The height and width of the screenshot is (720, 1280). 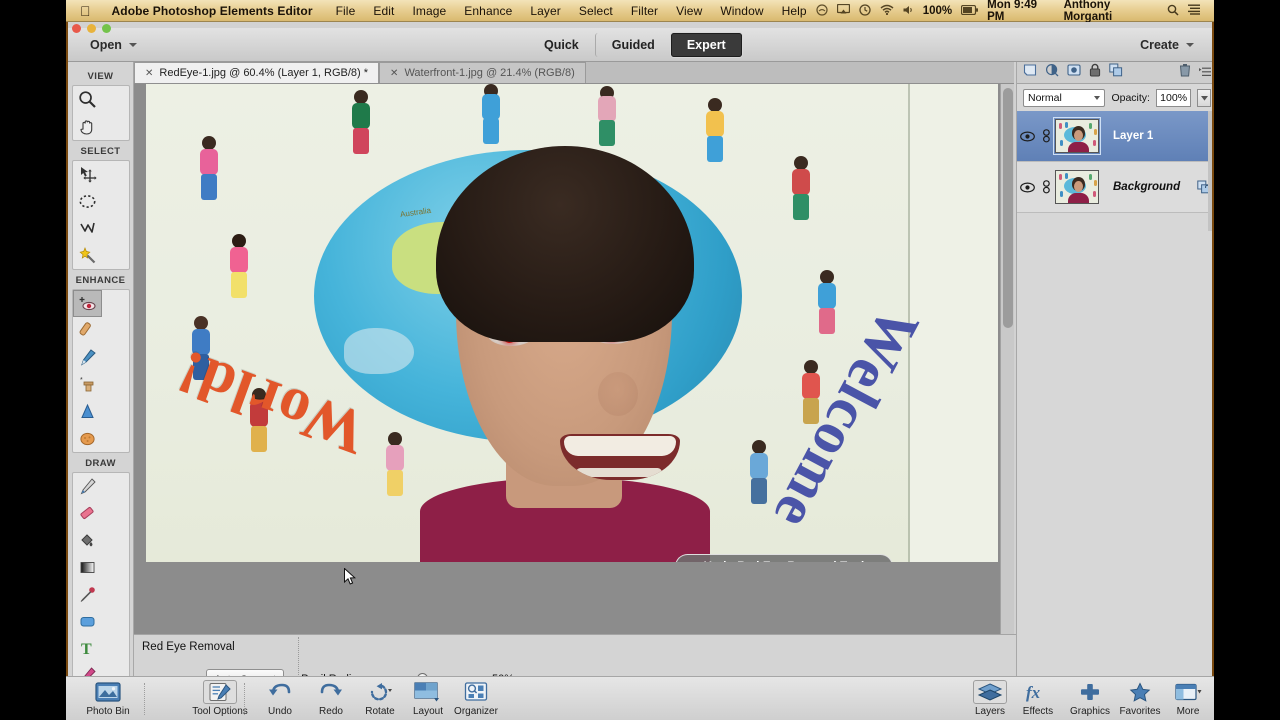 I want to click on spot-healing-tool, so click(x=87, y=330).